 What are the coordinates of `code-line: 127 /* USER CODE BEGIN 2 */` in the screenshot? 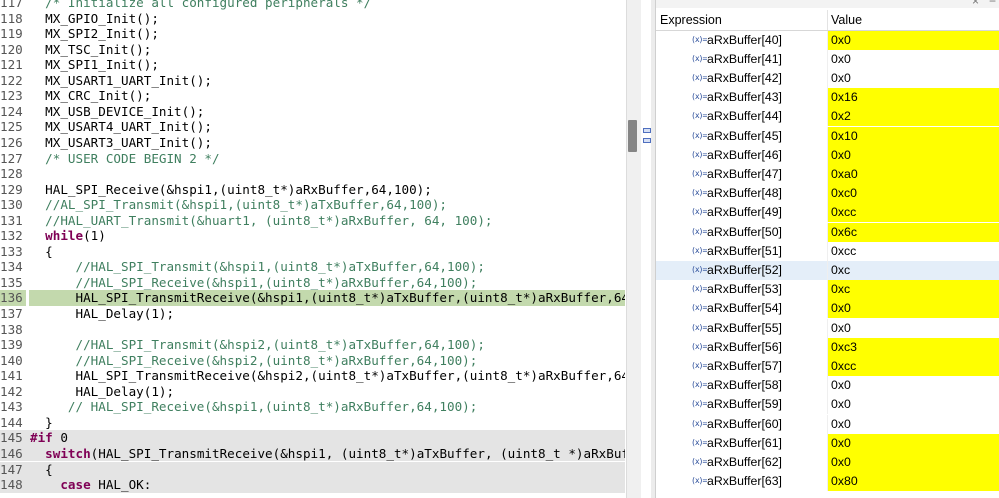 It's located at (312, 158).